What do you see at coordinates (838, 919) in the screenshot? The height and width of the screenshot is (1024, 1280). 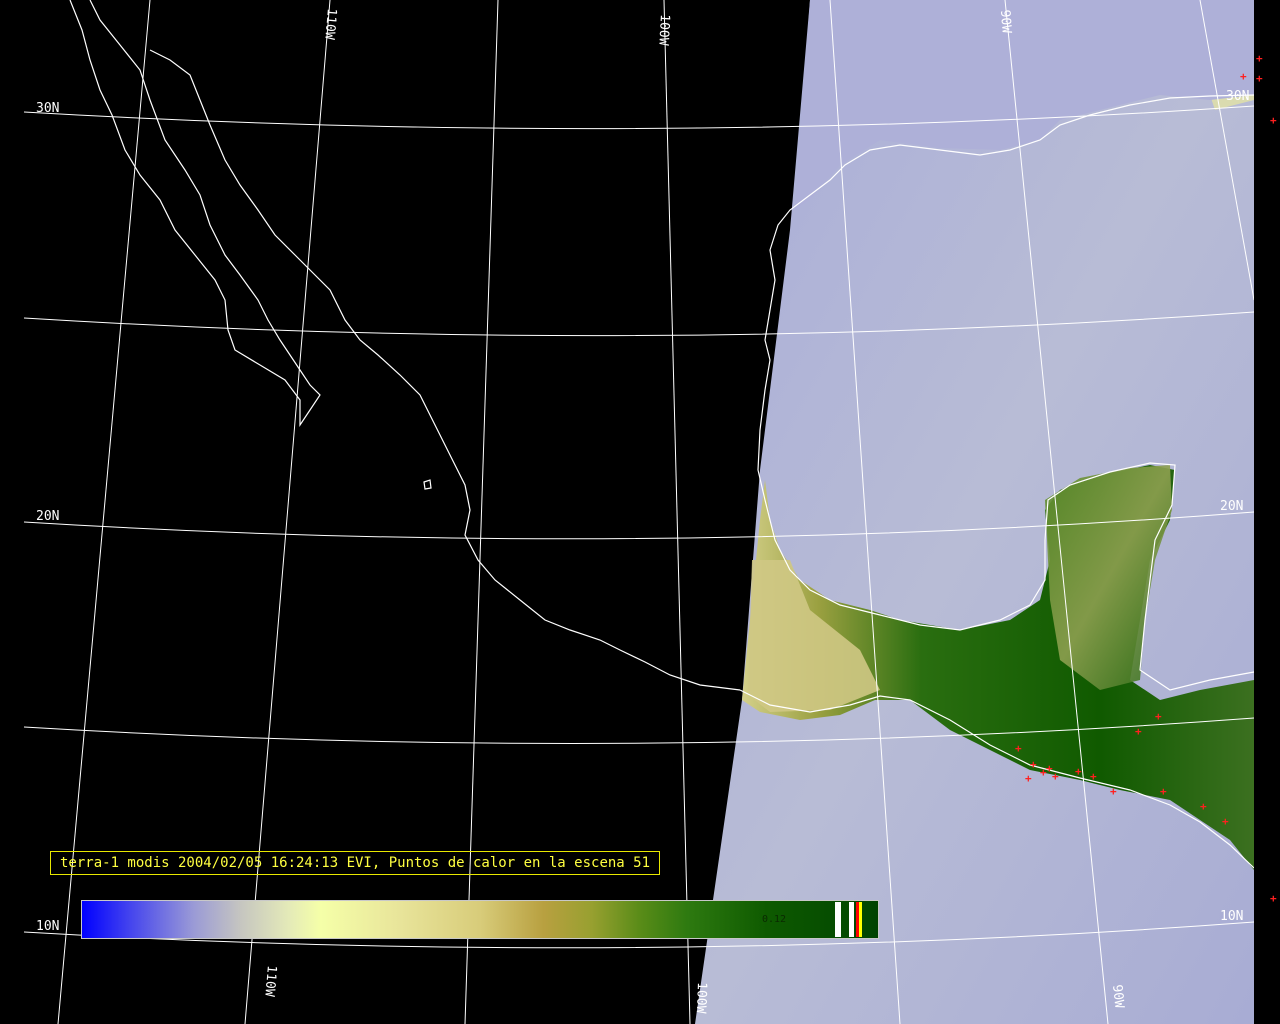 I see `colorbar-white-mark` at bounding box center [838, 919].